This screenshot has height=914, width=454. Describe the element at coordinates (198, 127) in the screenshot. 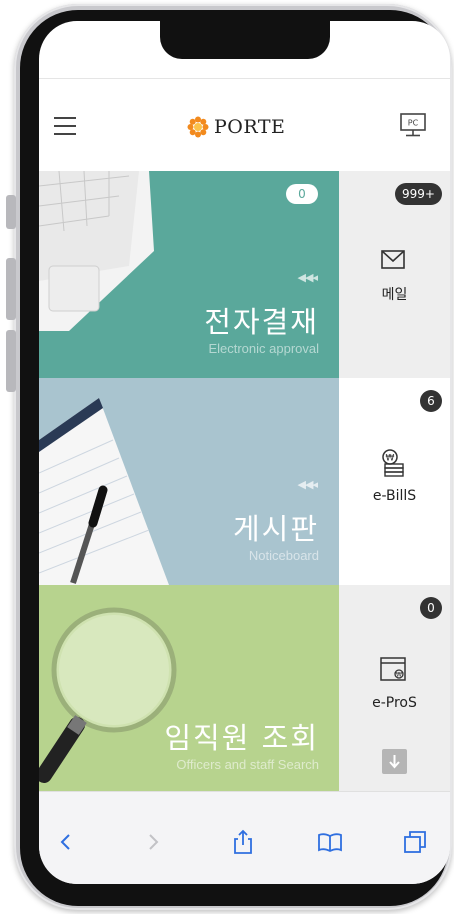

I see `flower-logo-icon` at that location.